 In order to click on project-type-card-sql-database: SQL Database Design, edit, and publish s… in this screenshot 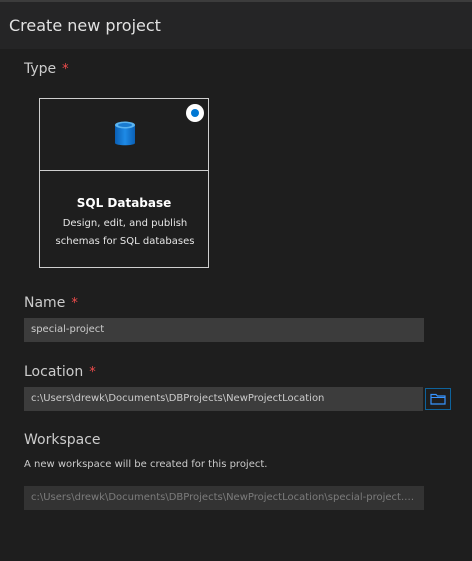, I will do `click(124, 183)`.